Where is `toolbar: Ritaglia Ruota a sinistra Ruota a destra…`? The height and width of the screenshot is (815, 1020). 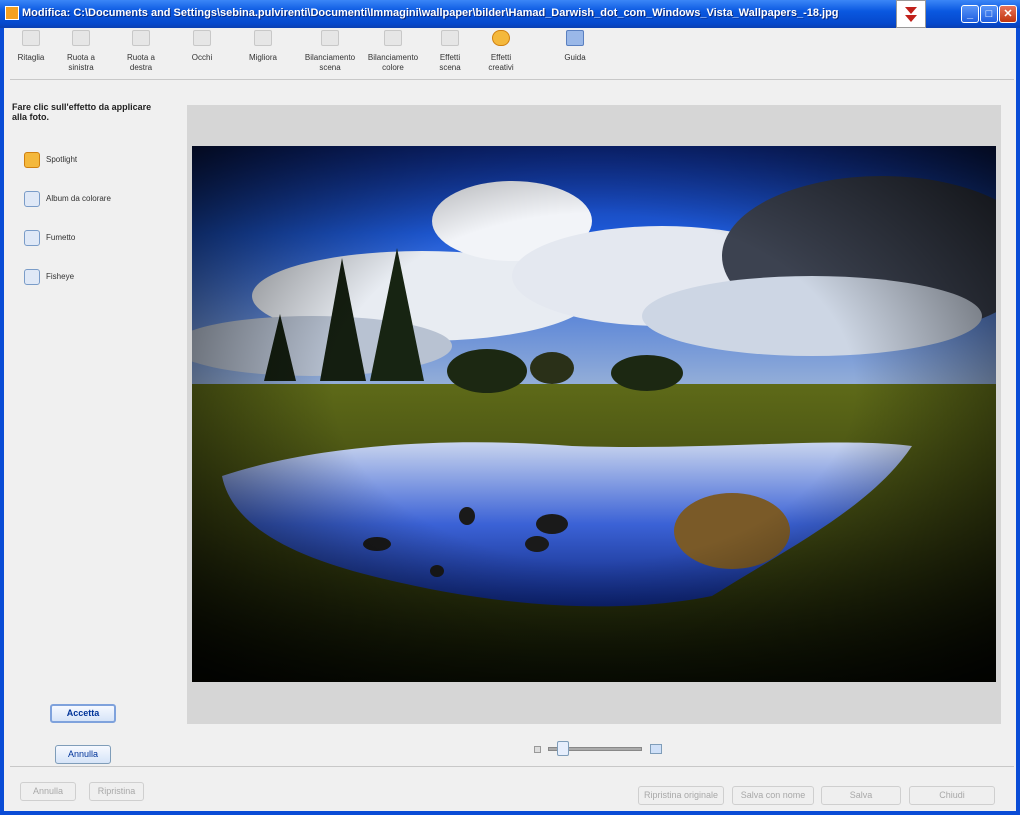 toolbar: Ritaglia Ruota a sinistra Ruota a destra… is located at coordinates (510, 54).